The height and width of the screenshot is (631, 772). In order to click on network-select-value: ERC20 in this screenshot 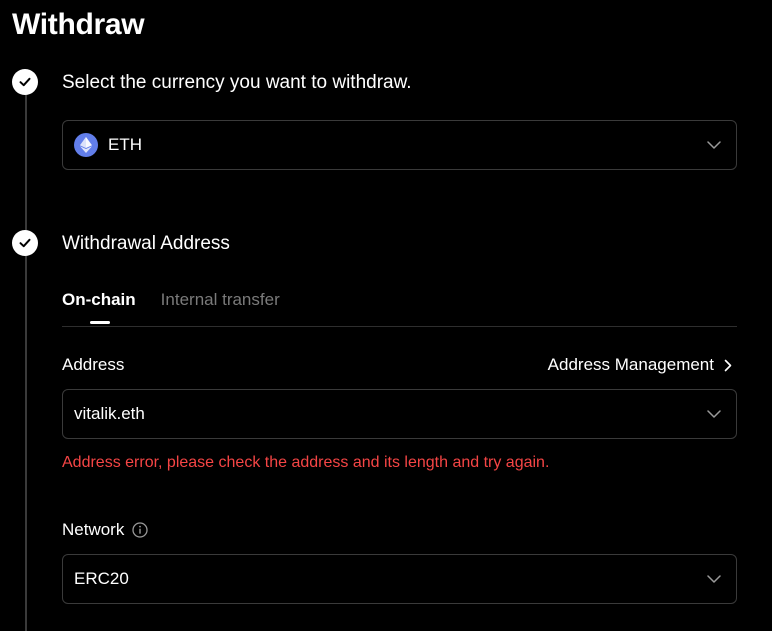, I will do `click(101, 578)`.